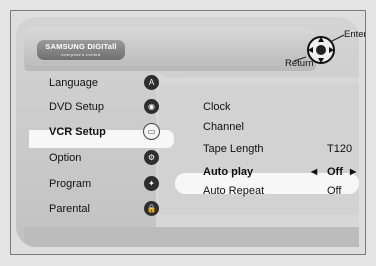 The height and width of the screenshot is (266, 376). I want to click on option-icon: ⚙, so click(151, 157).